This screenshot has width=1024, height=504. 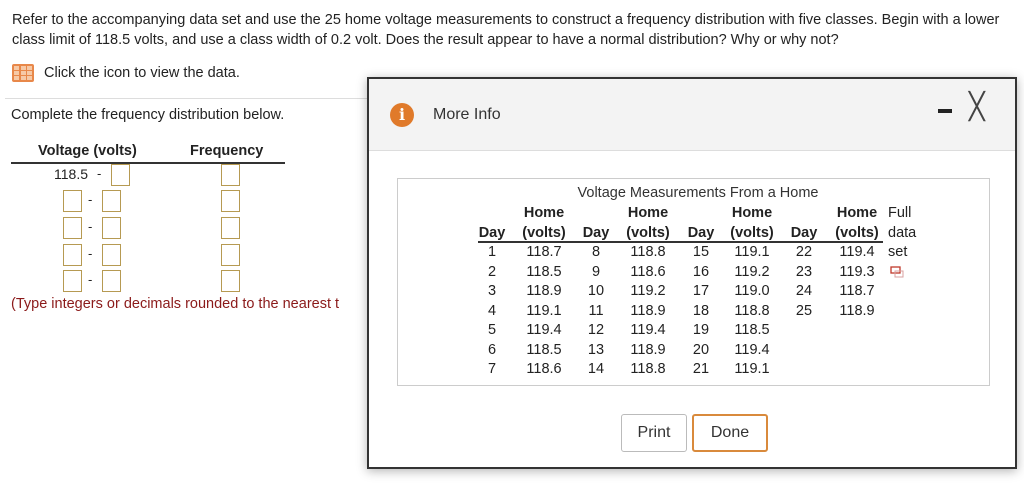 I want to click on day-cell: 15, so click(x=701, y=252).